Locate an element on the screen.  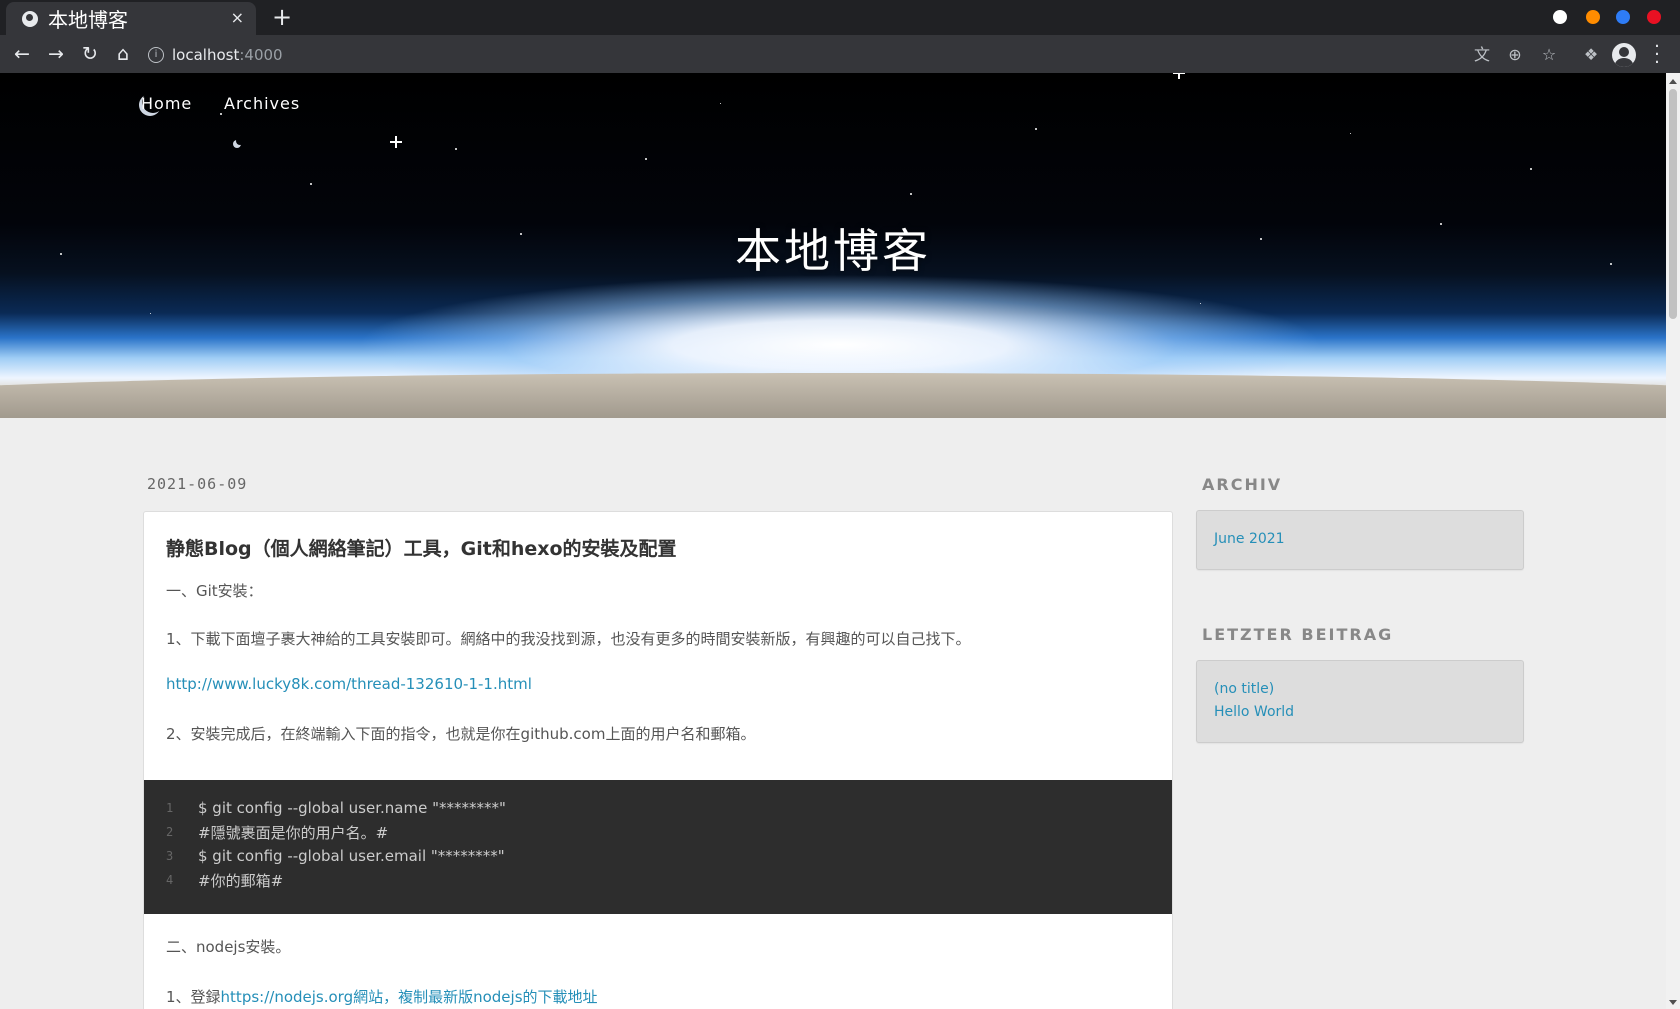
post-paragraph: 二、nodejs安裝。 is located at coordinates (228, 947).